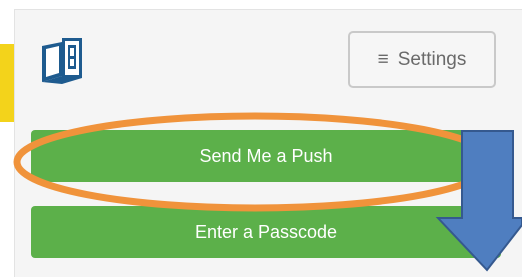 This screenshot has width=522, height=277. I want to click on settings-label: Settings, so click(432, 59).